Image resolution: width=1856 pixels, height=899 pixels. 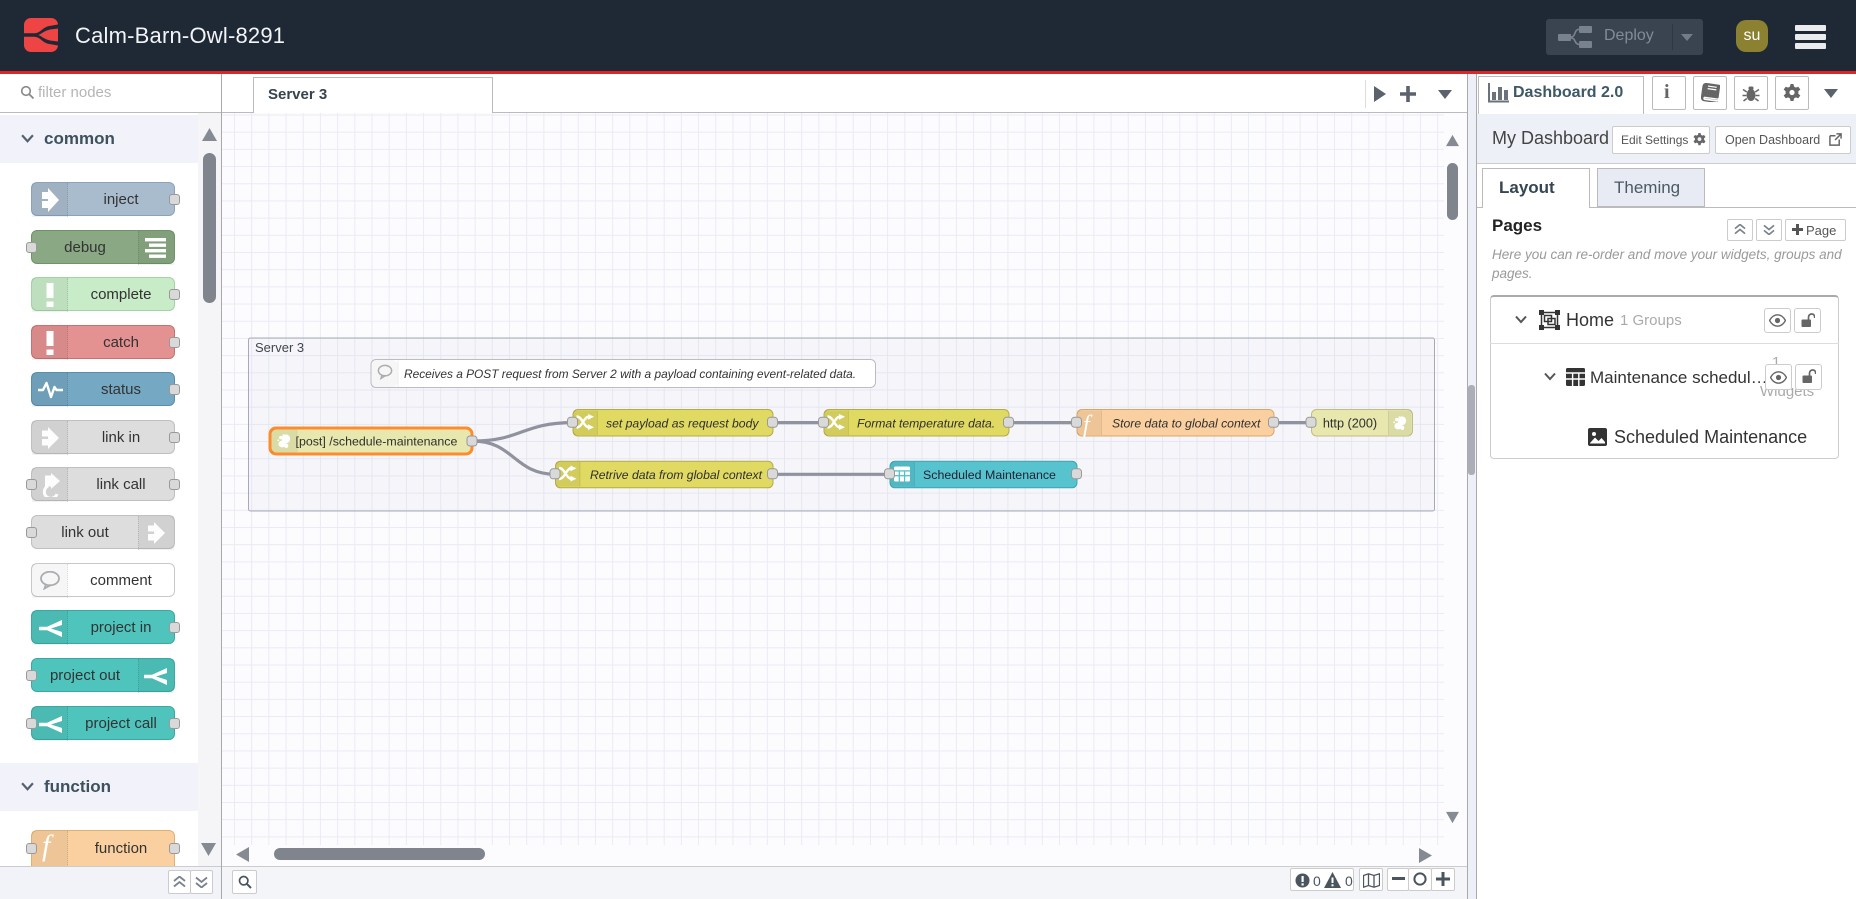 What do you see at coordinates (1186, 423) in the screenshot?
I see `svg-text: Store data to global context` at bounding box center [1186, 423].